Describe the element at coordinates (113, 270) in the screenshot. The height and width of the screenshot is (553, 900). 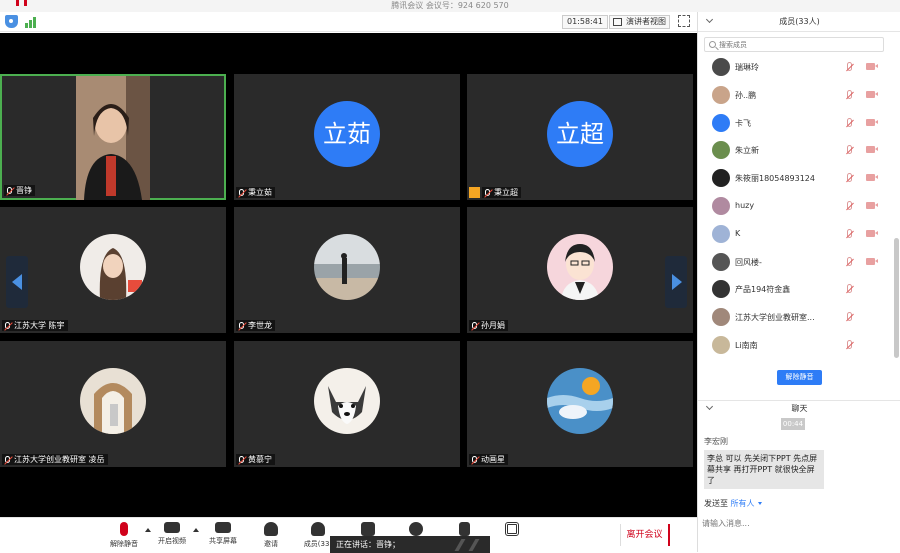
I see `video-tile: 江苏大学 陈宇` at that location.